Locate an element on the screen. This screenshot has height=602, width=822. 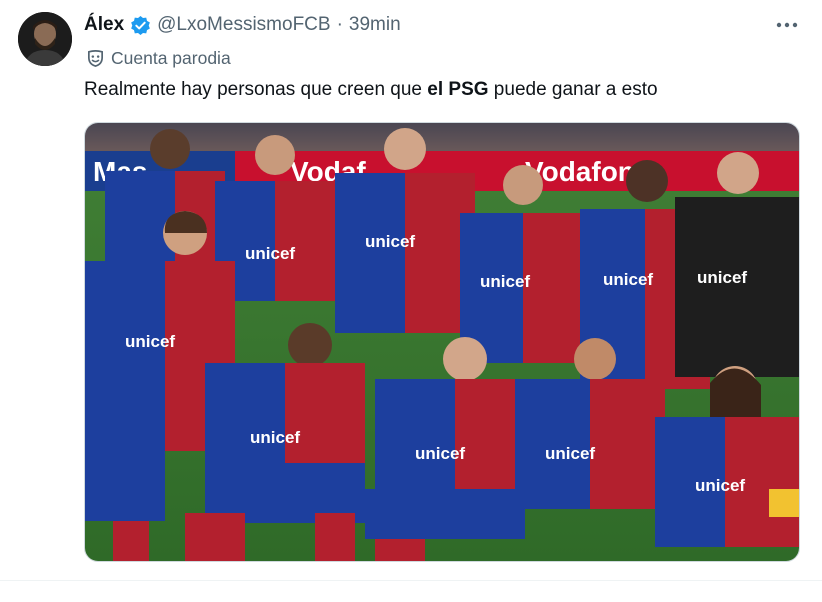
more-options-button is located at coordinates (787, 25).